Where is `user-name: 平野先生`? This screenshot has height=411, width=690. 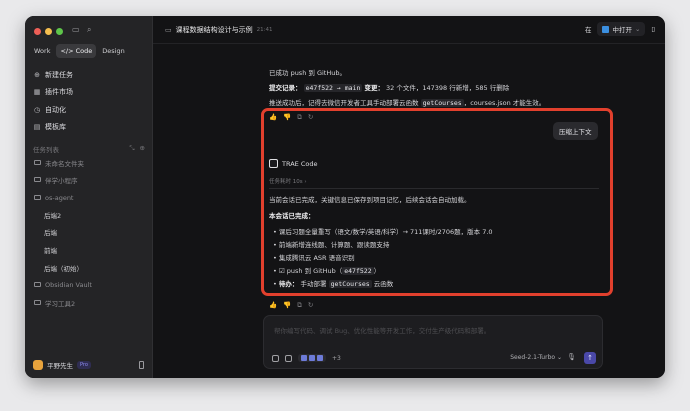 user-name: 平野先生 is located at coordinates (60, 366).